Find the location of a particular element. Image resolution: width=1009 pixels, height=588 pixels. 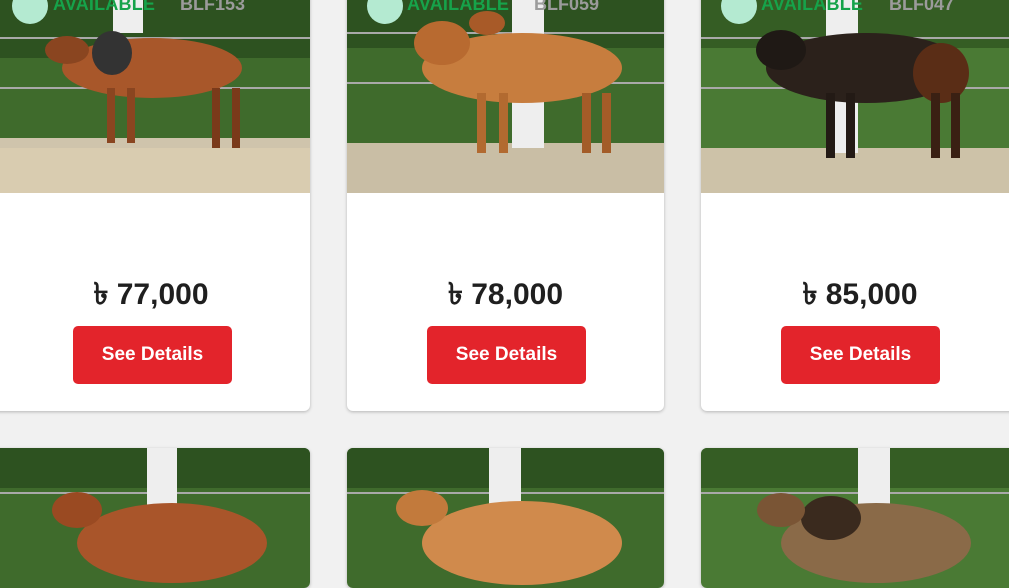

price: ৳ 77,000 is located at coordinates (151, 294).